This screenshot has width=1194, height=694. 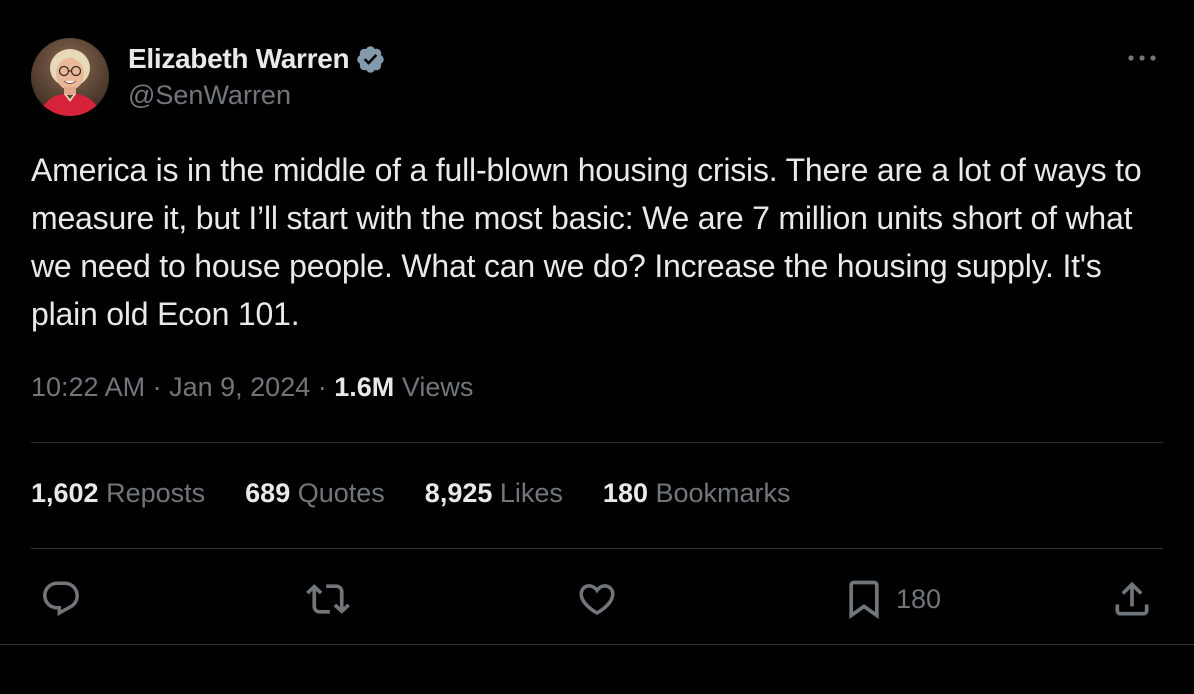 I want to click on avatar, so click(x=70, y=77).